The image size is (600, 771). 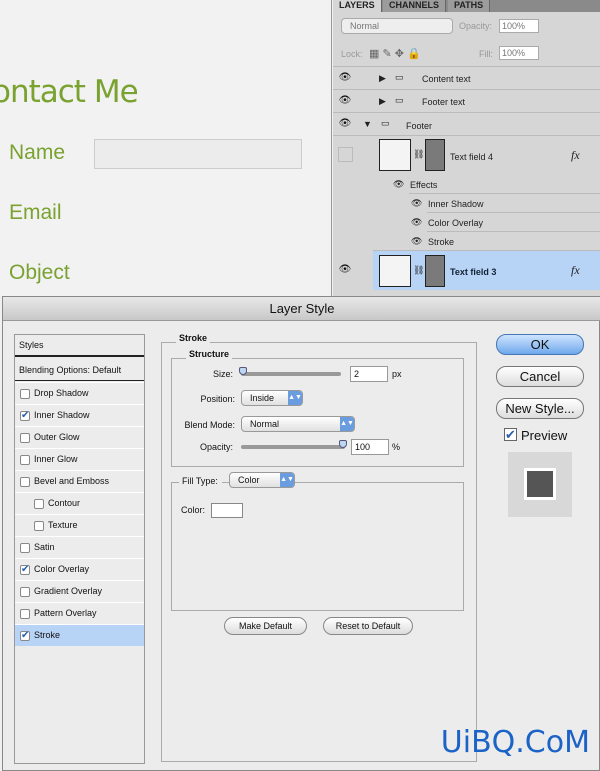 I want to click on style-item-gradient-overlay: Gradient Overlay, so click(x=79, y=591).